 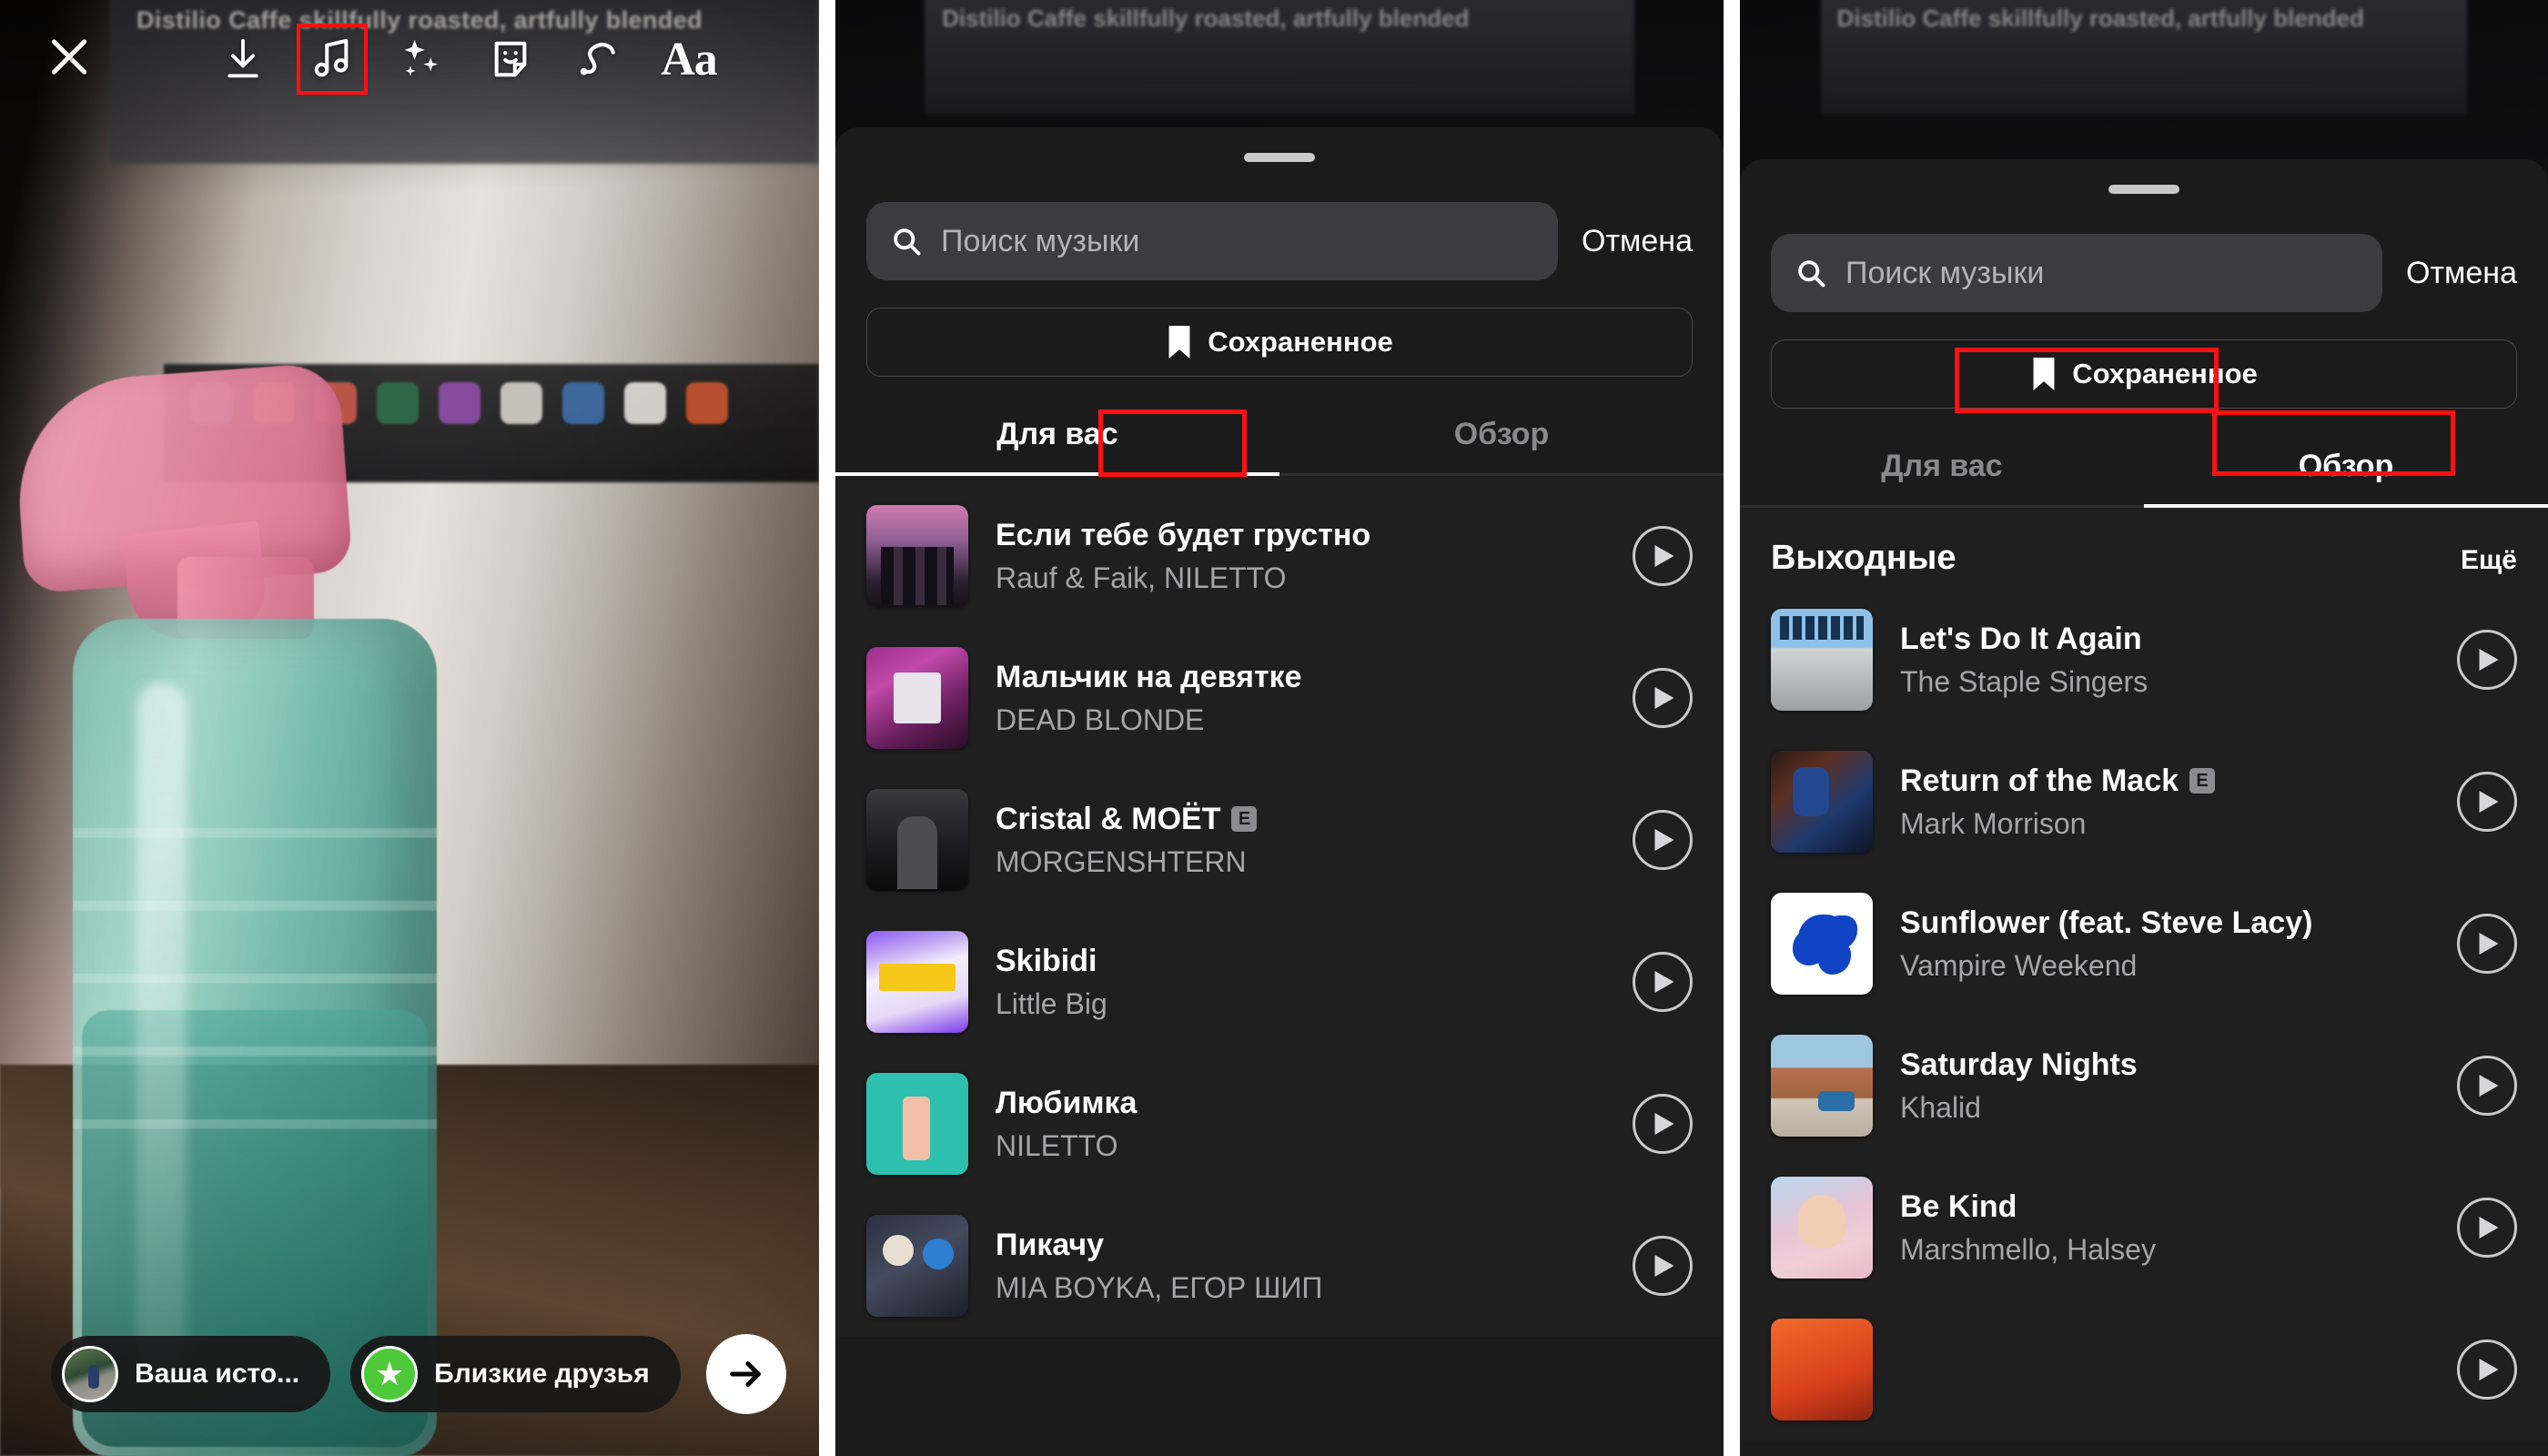 I want to click on track-artist: Marshmello, Halsey, so click(x=2028, y=1249).